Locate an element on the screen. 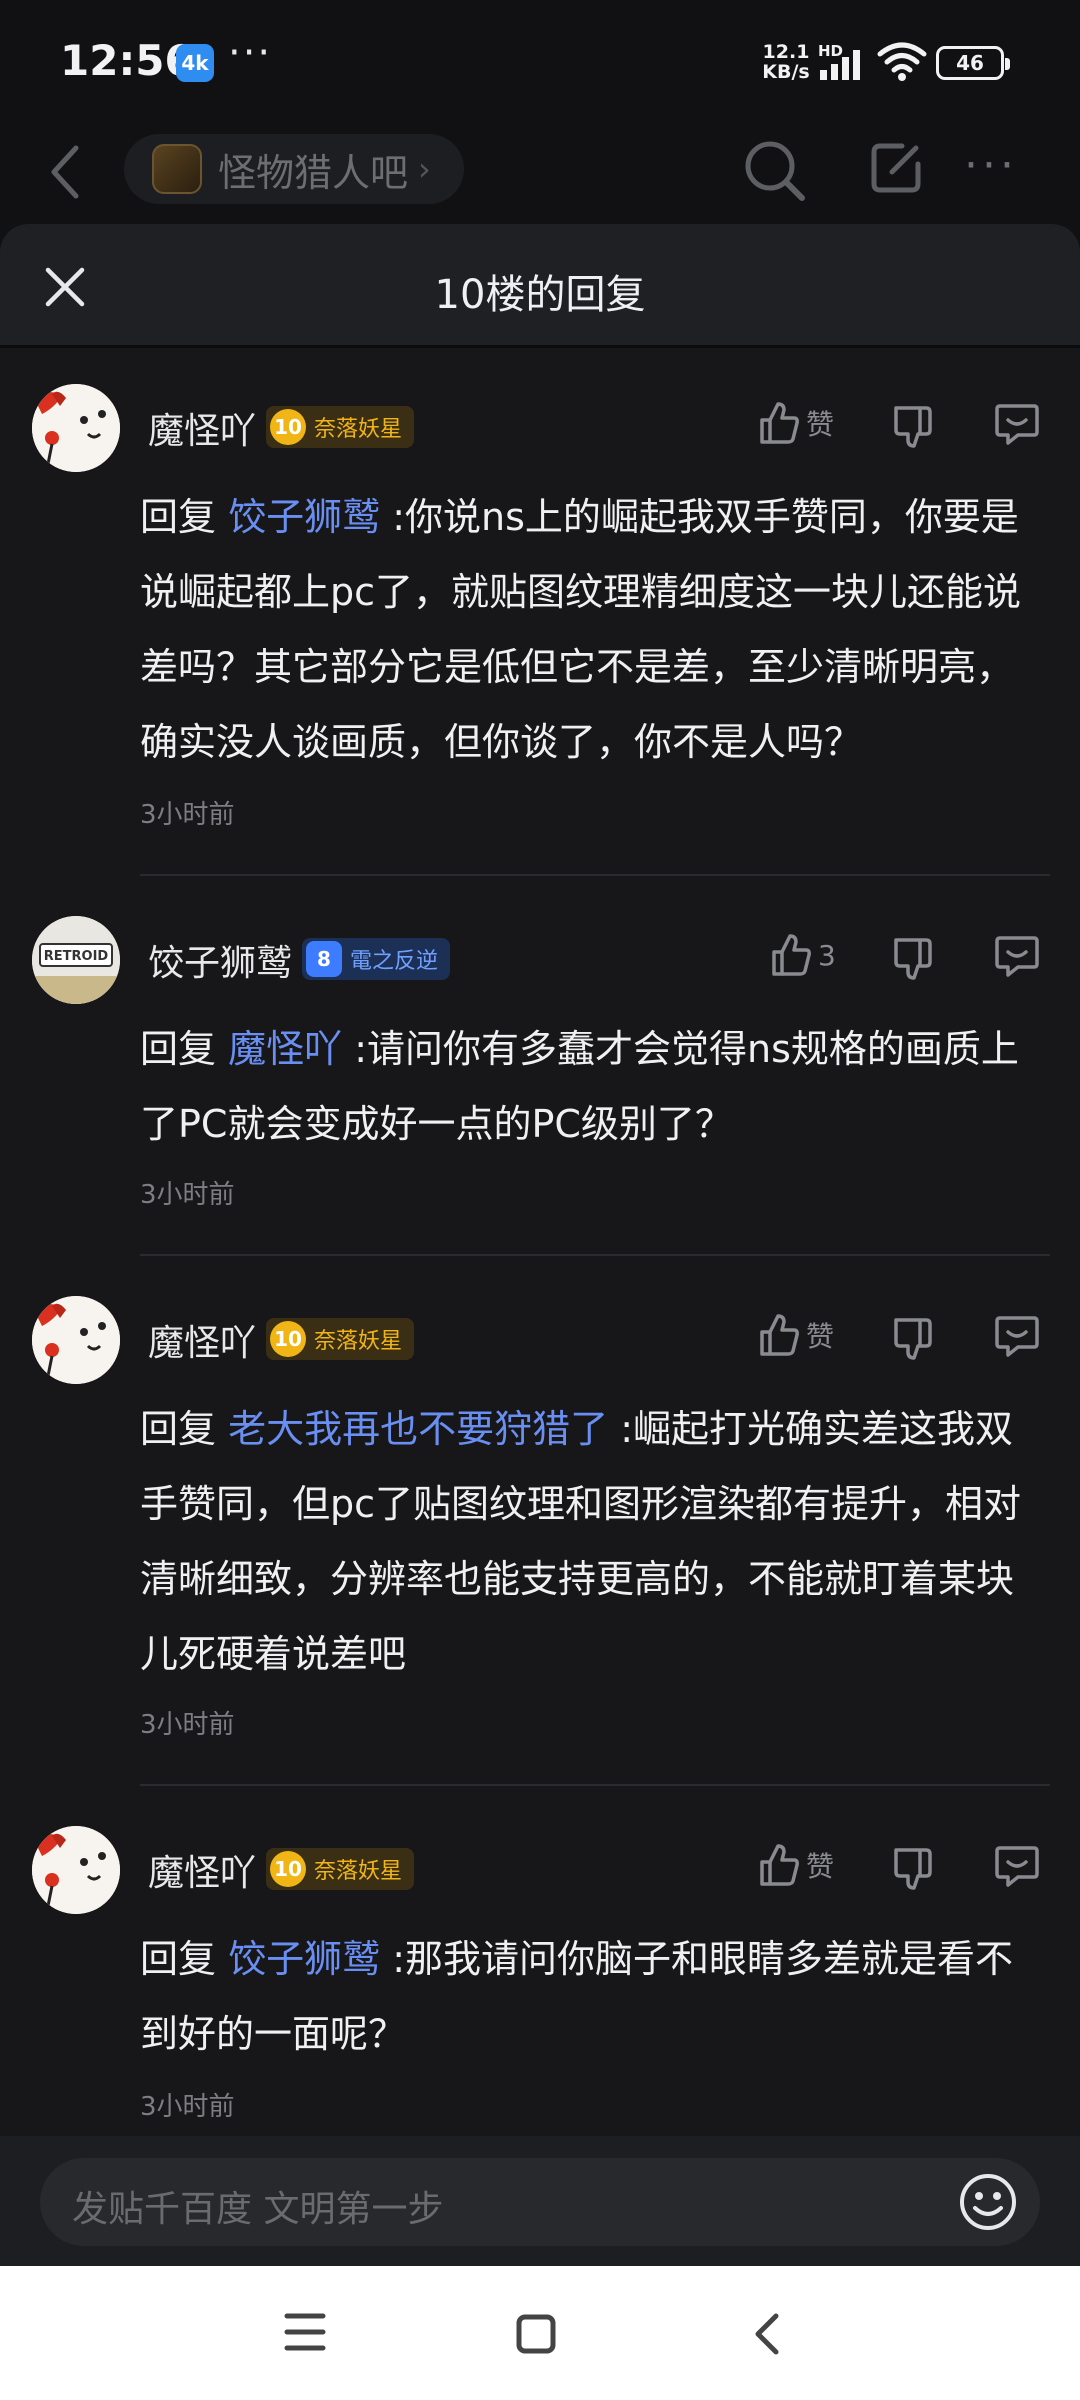  search-icon is located at coordinates (775, 171).